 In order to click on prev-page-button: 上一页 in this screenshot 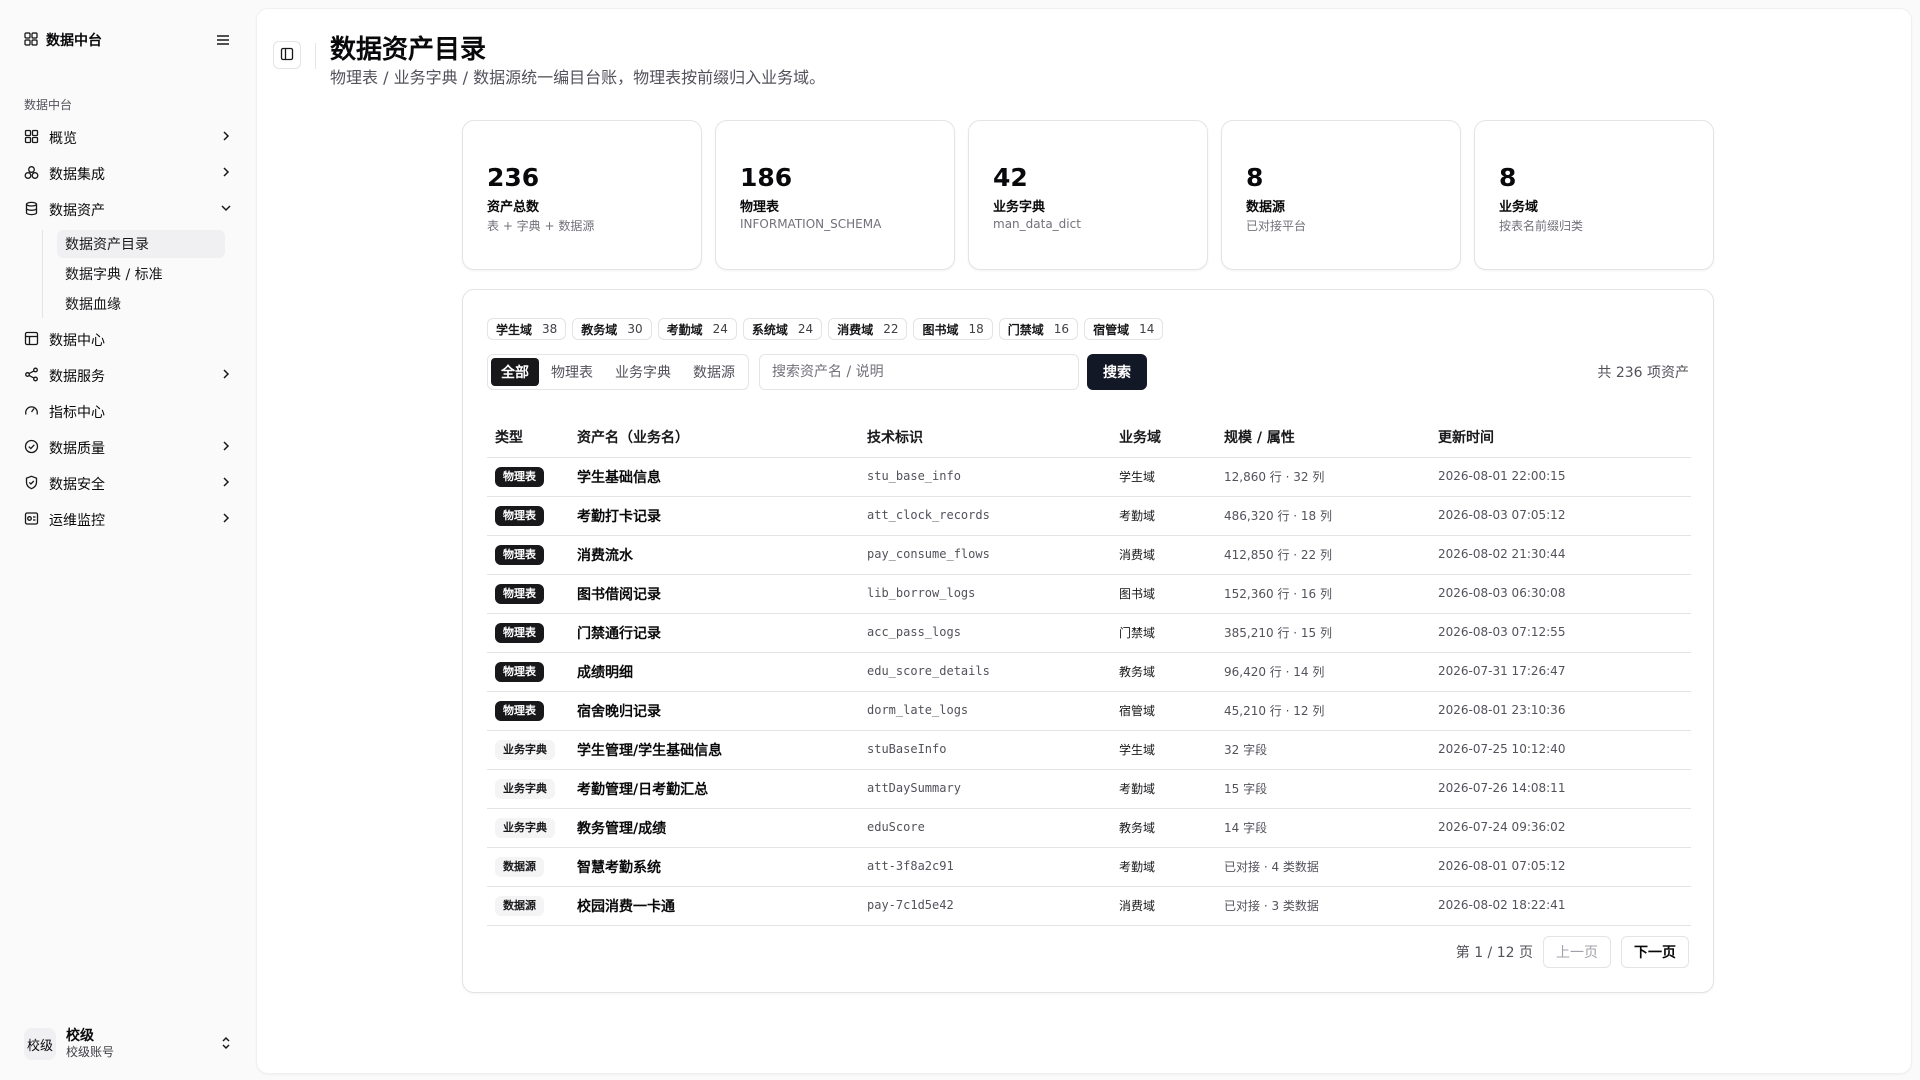, I will do `click(1577, 952)`.